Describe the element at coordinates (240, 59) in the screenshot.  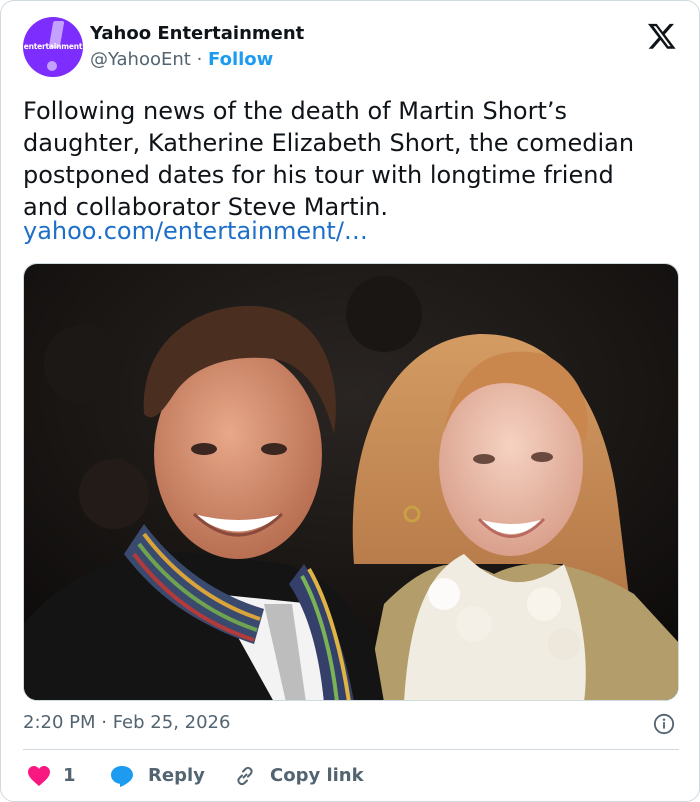
I see `follow-button: Follow` at that location.